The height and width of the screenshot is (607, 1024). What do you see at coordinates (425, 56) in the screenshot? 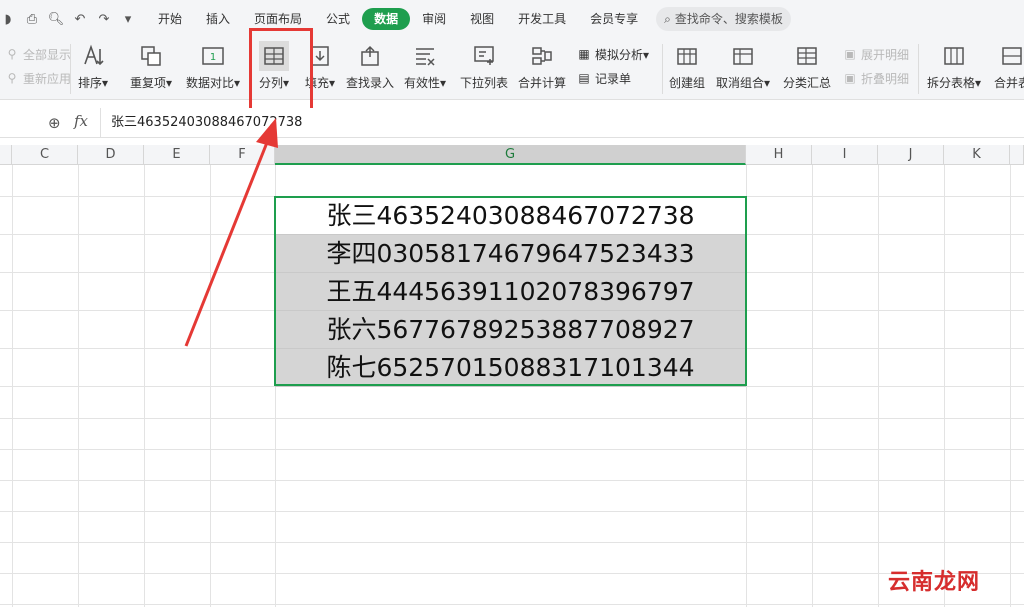
I see `validity-icon` at bounding box center [425, 56].